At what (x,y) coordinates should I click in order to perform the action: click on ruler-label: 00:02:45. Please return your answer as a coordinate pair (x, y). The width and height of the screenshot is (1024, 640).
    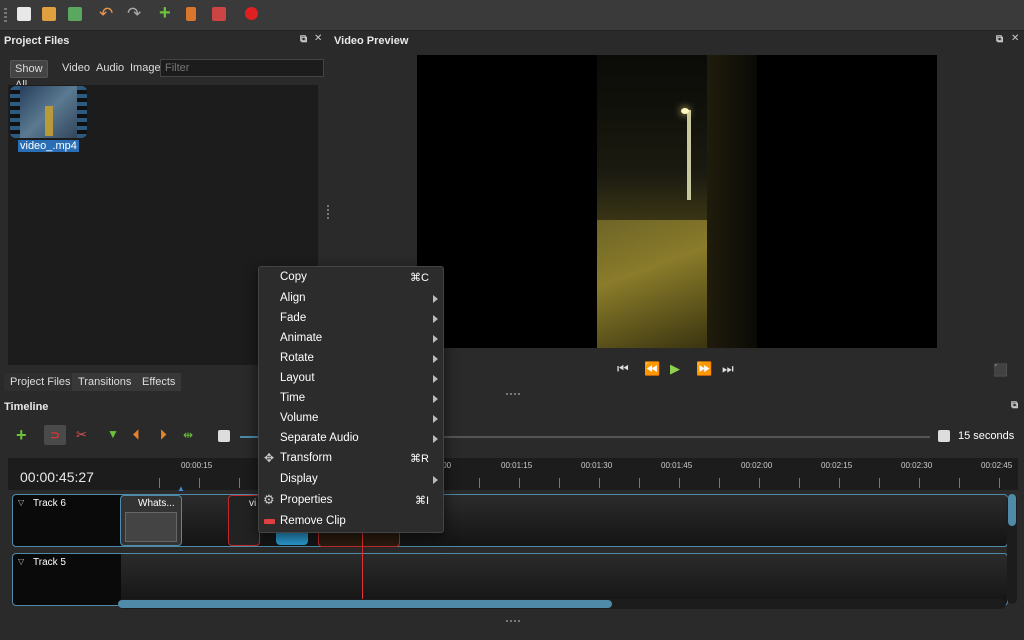
    Looking at the image, I should click on (997, 465).